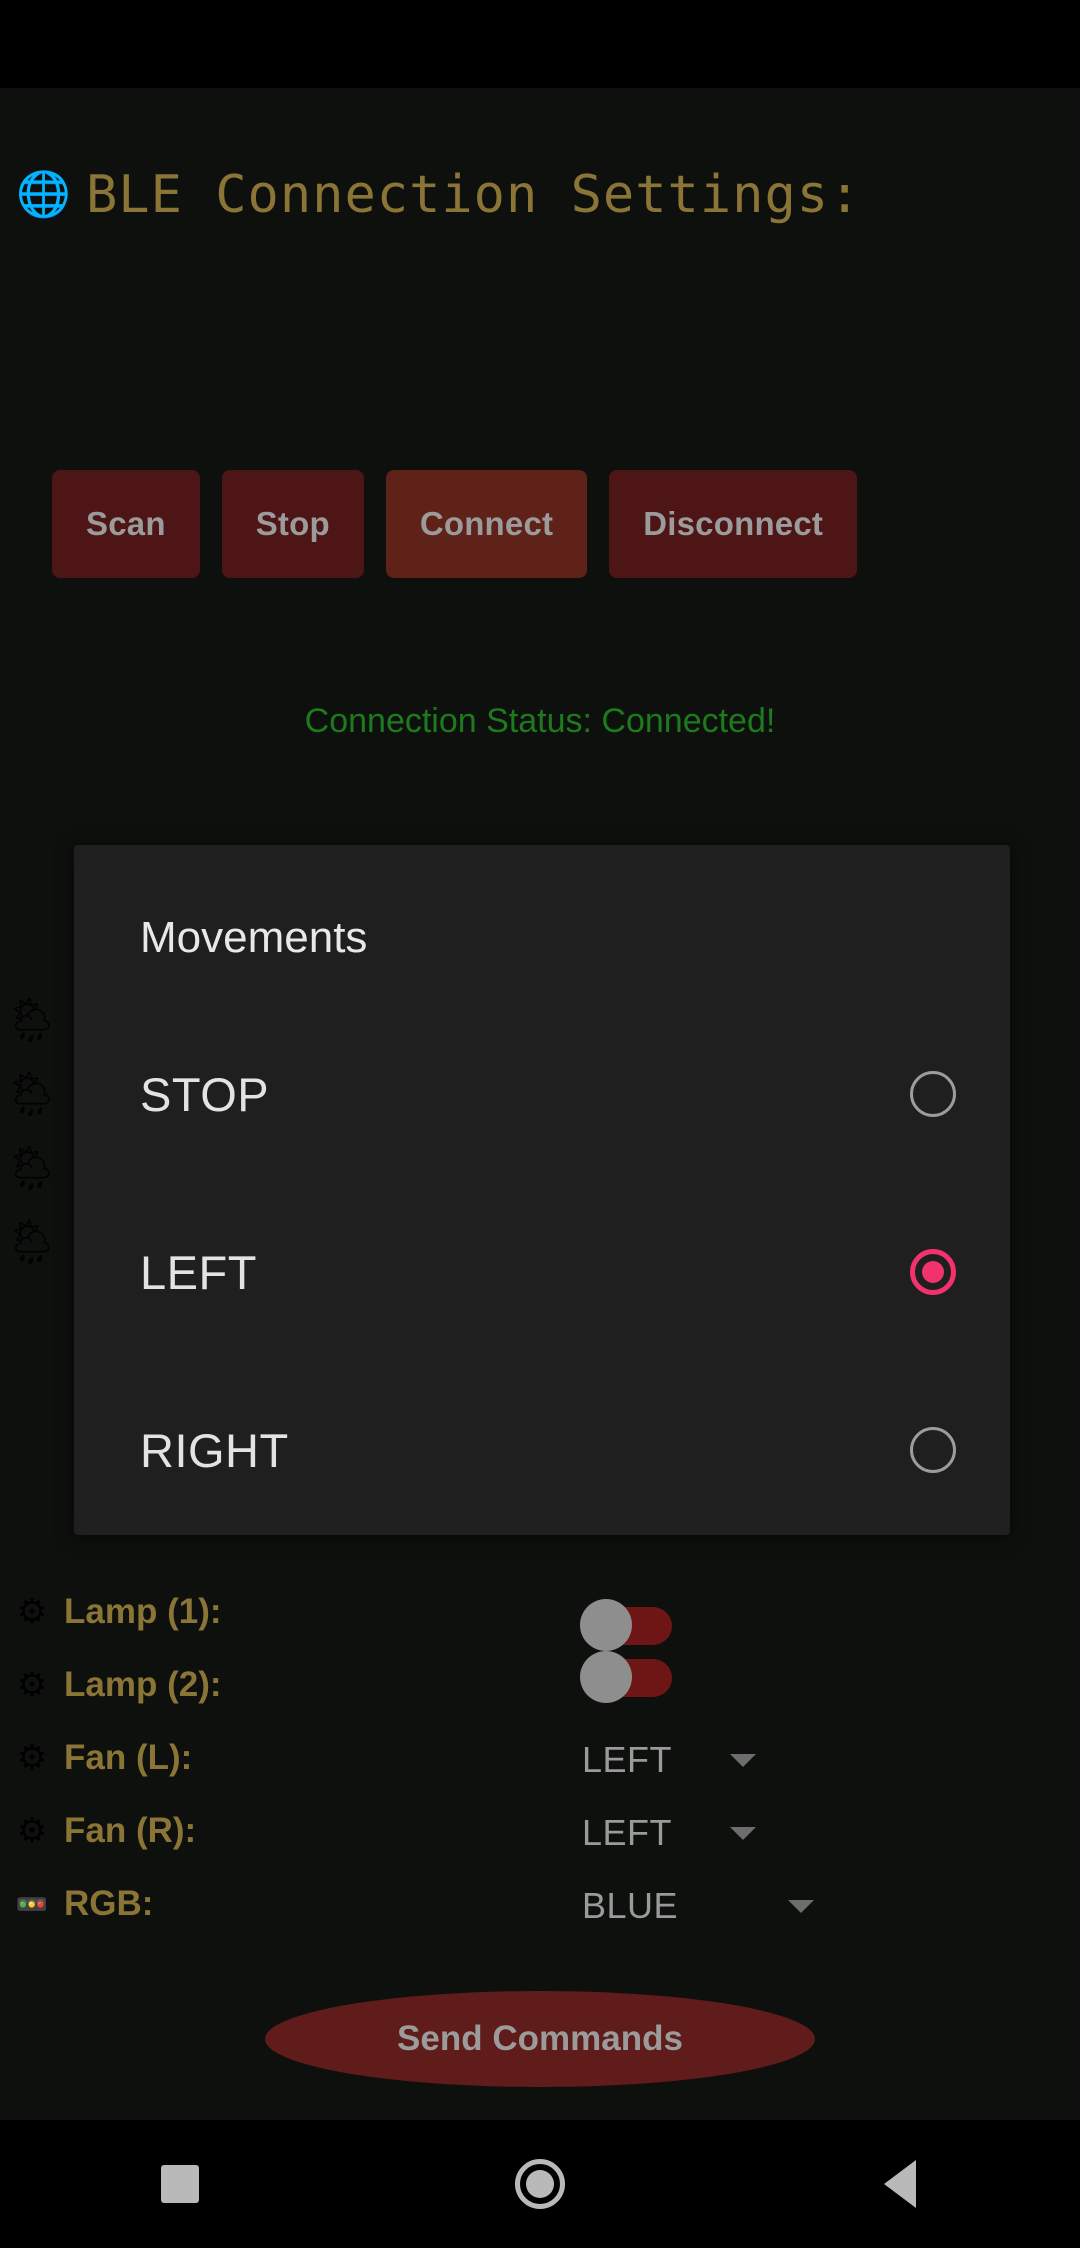 Image resolution: width=1080 pixels, height=2248 pixels. What do you see at coordinates (254, 937) in the screenshot?
I see `dialog-title: Movements` at bounding box center [254, 937].